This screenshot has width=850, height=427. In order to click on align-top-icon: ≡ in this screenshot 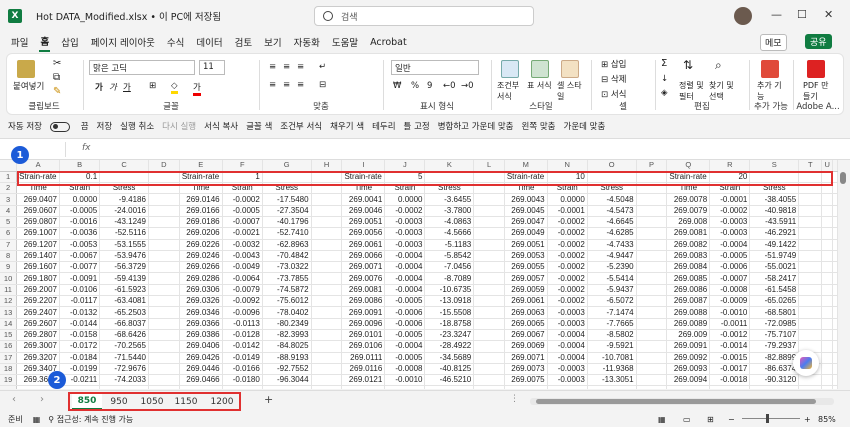, I will do `click(272, 67)`.